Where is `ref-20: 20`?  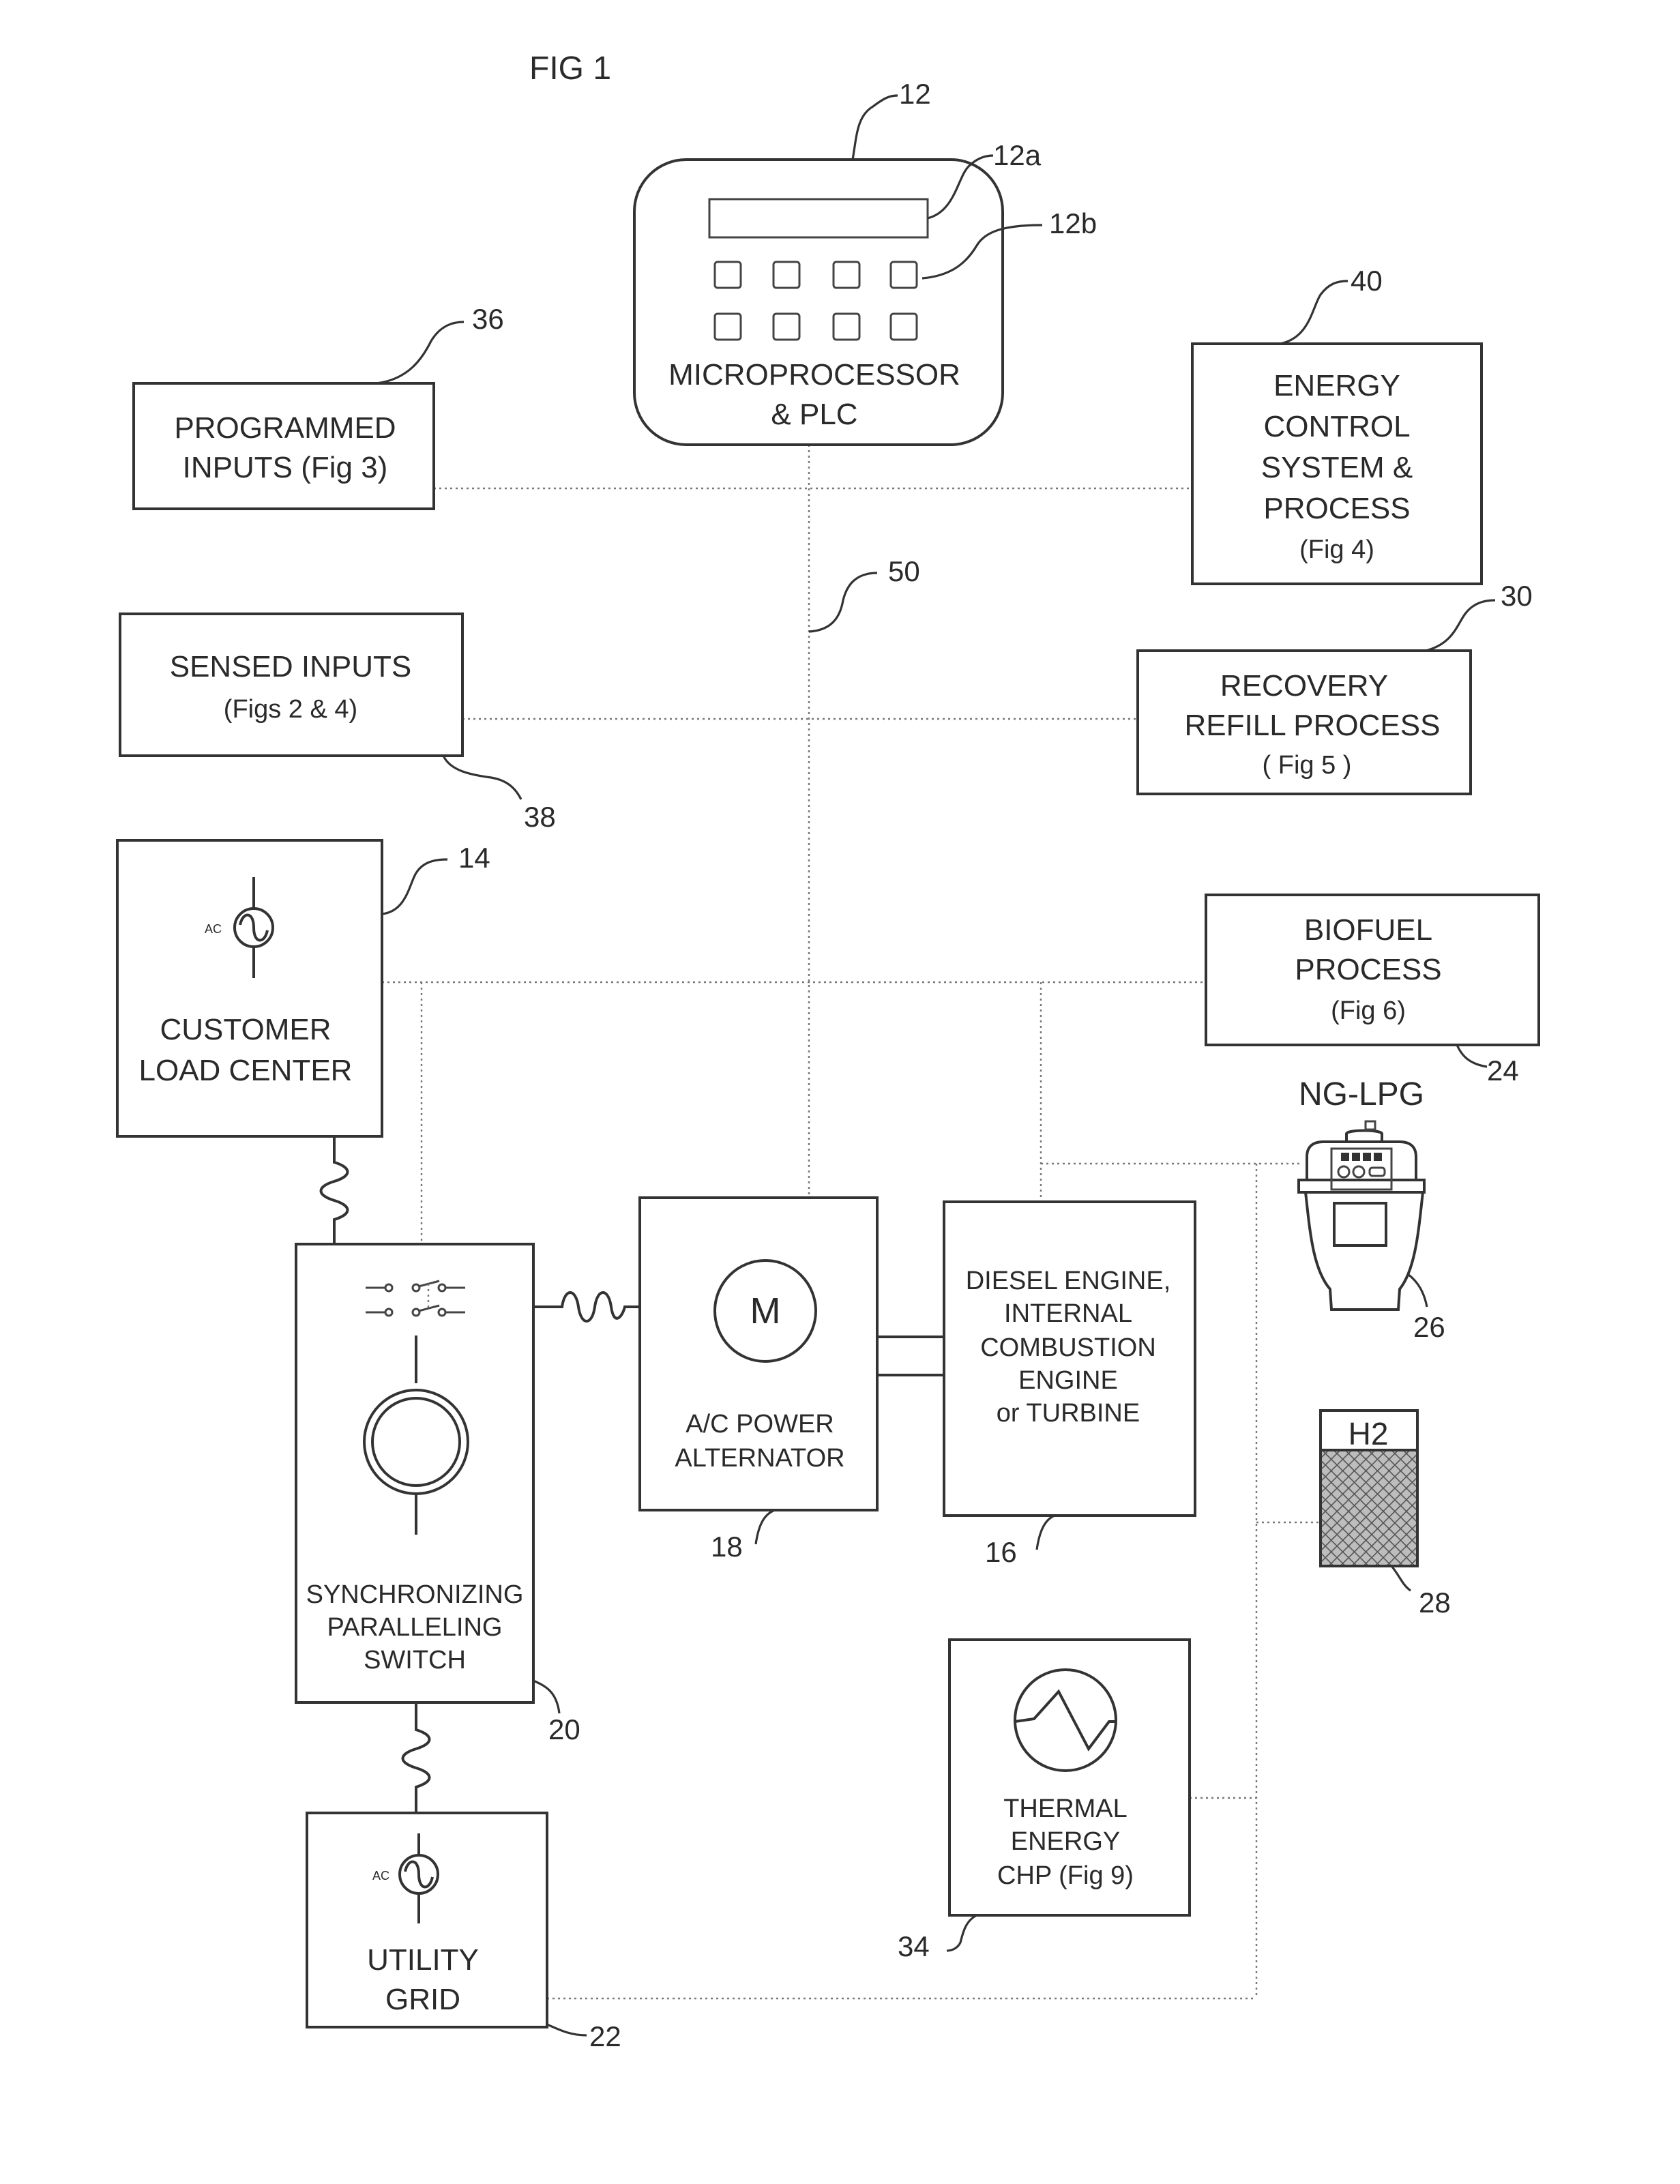
ref-20: 20 is located at coordinates (564, 1729).